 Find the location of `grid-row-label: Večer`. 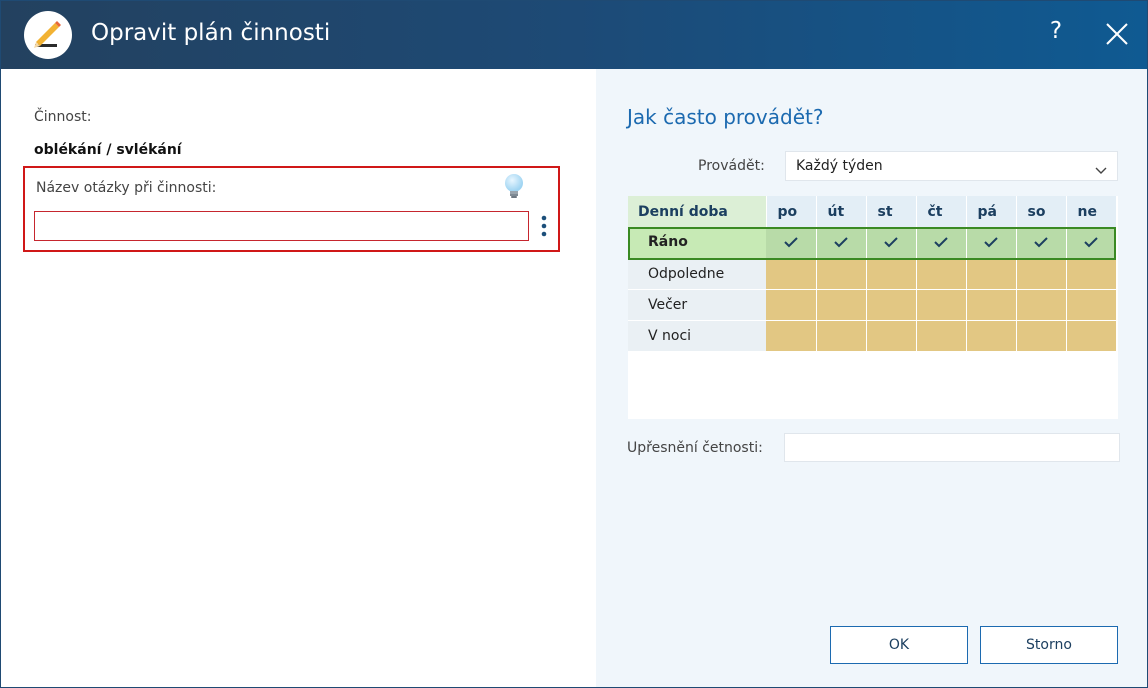

grid-row-label: Večer is located at coordinates (697, 305).